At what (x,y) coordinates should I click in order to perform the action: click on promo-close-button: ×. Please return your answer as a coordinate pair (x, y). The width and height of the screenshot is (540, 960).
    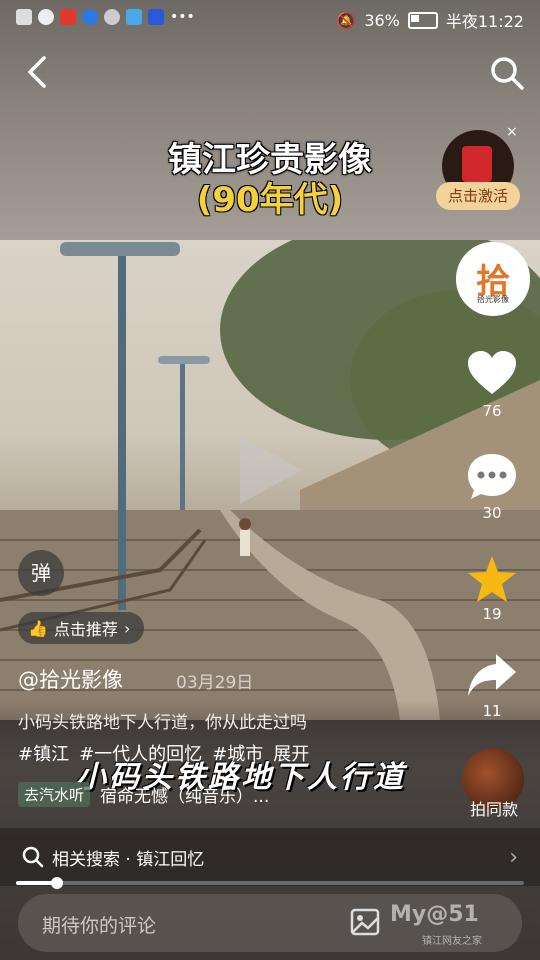
    Looking at the image, I should click on (512, 132).